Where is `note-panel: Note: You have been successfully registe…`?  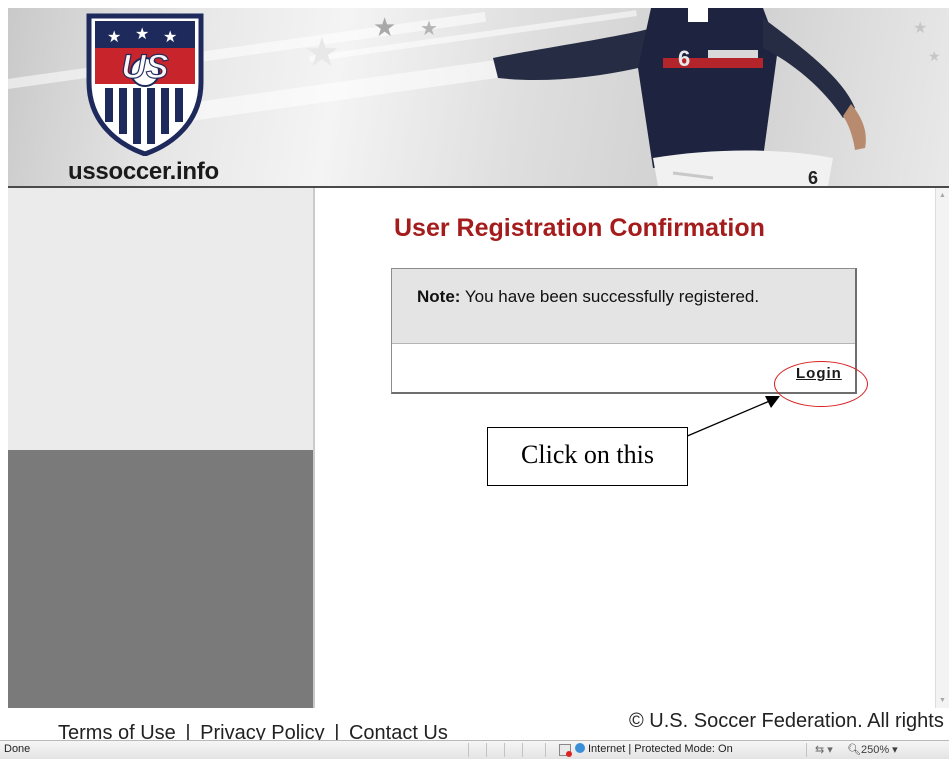 note-panel: Note: You have been successfully registe… is located at coordinates (623, 306).